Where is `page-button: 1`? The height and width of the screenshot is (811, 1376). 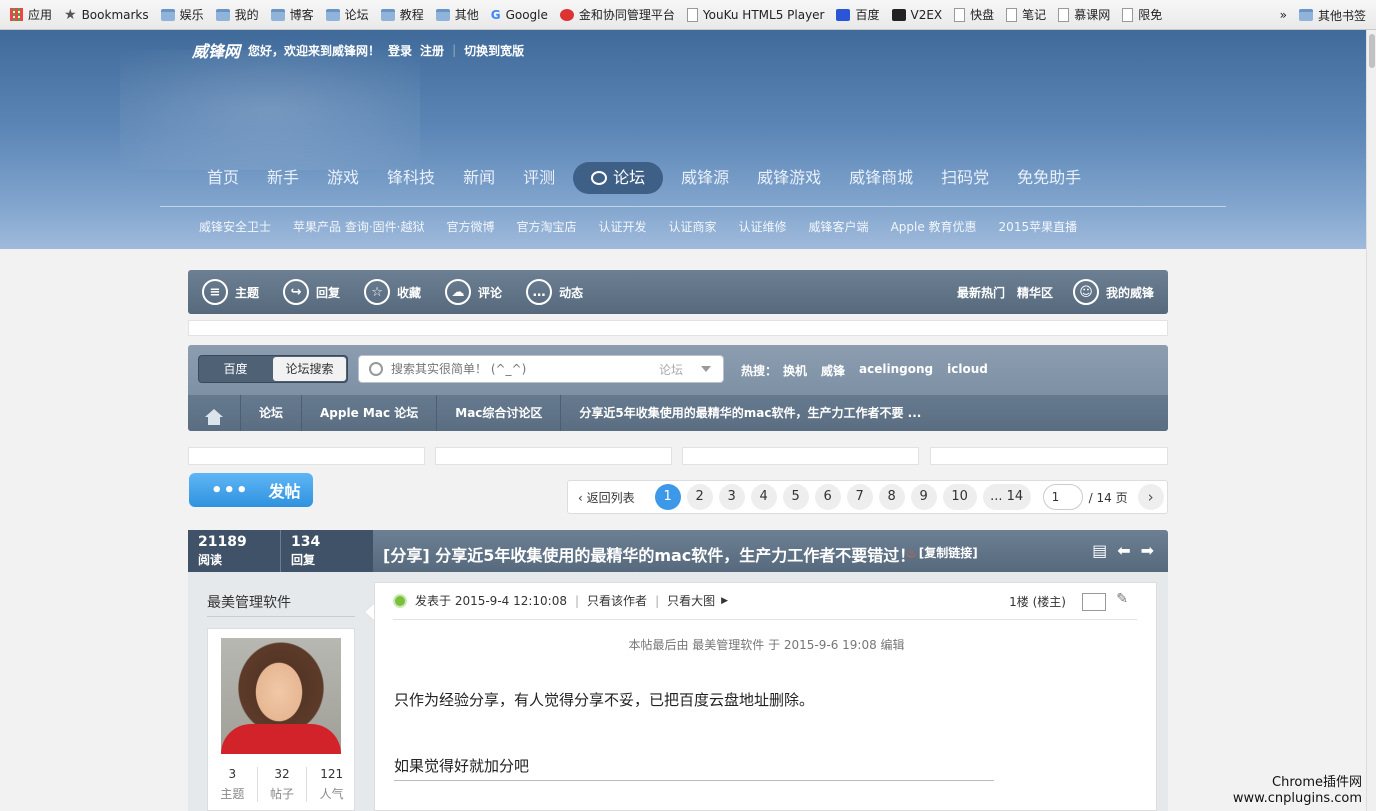 page-button: 1 is located at coordinates (667, 497).